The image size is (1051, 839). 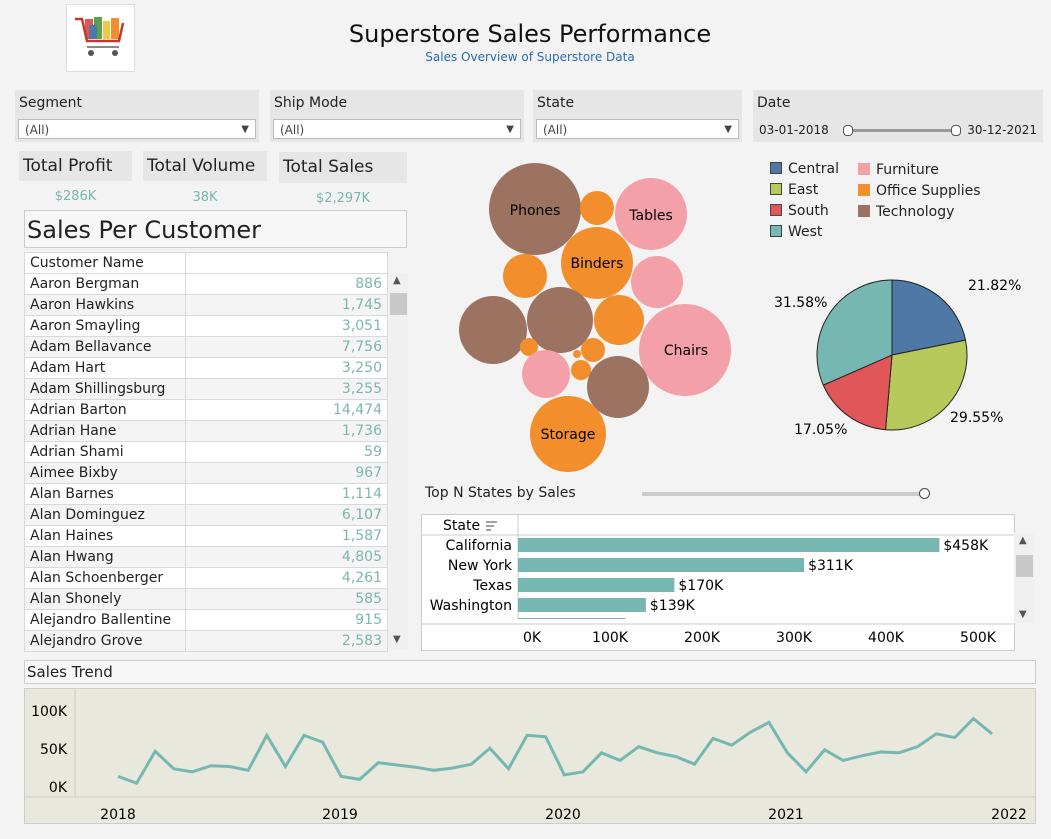 What do you see at coordinates (582, 605) in the screenshot?
I see `bar-washington` at bounding box center [582, 605].